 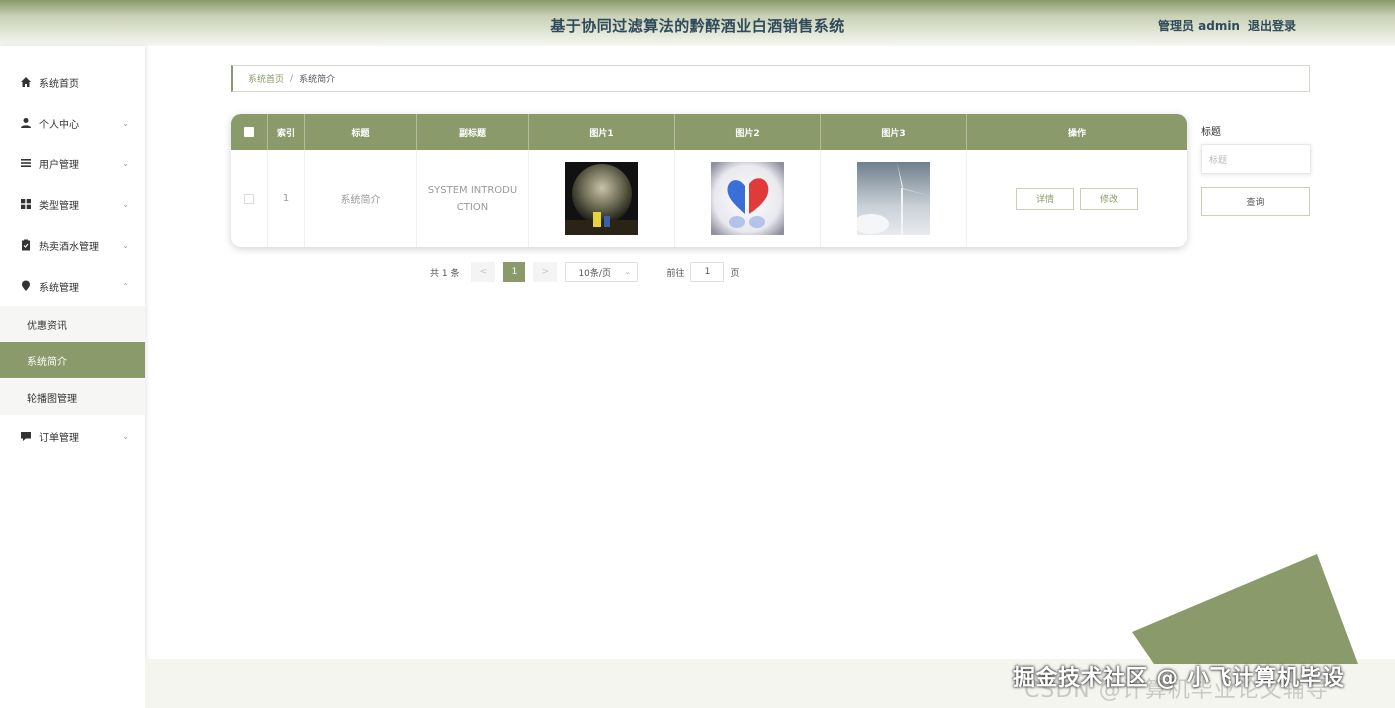 I want to click on column-header-image3: 图片3, so click(x=894, y=132).